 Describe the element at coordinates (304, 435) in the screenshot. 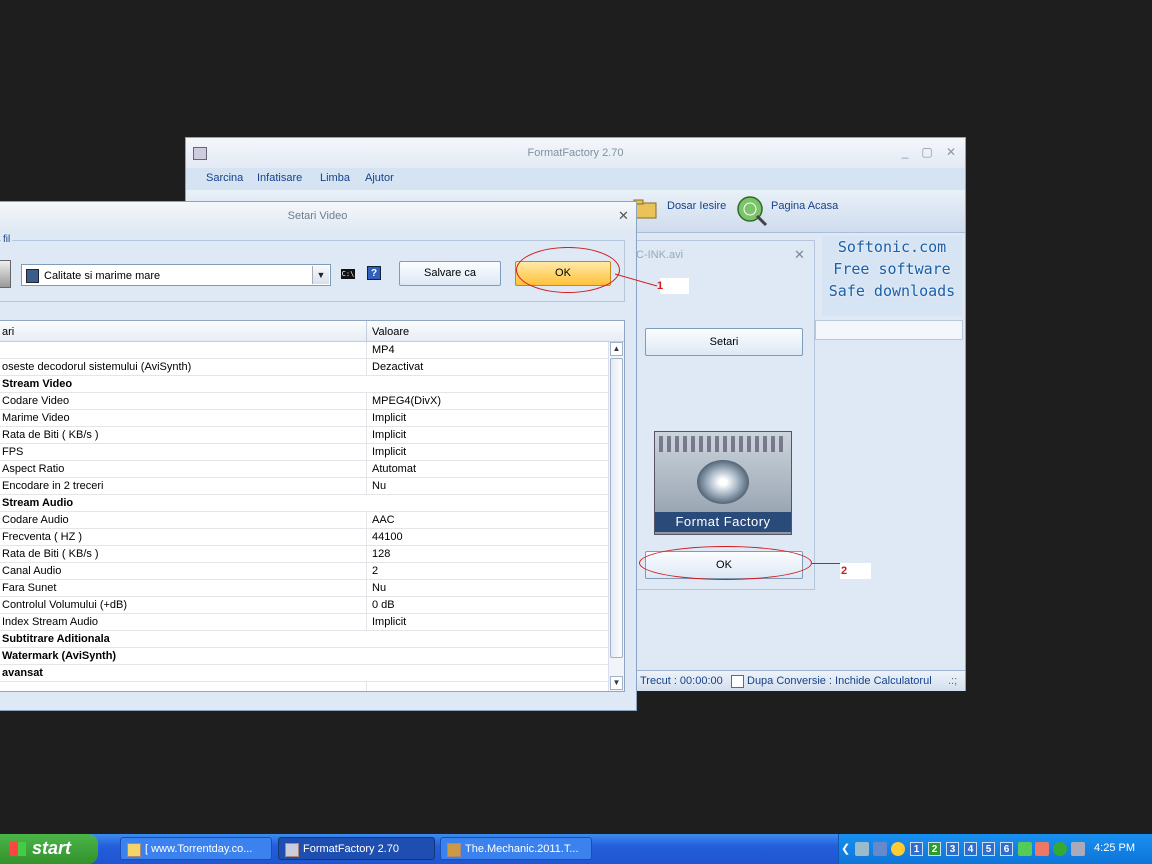

I see `table-row: Rata de Biti ( KB/s ) Implicit` at that location.